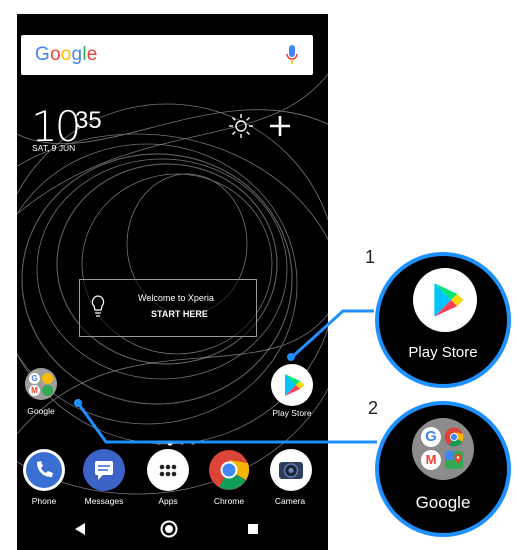 The width and height of the screenshot is (517, 550). Describe the element at coordinates (431, 460) in the screenshot. I see `gmail-mini-icon: M` at that location.